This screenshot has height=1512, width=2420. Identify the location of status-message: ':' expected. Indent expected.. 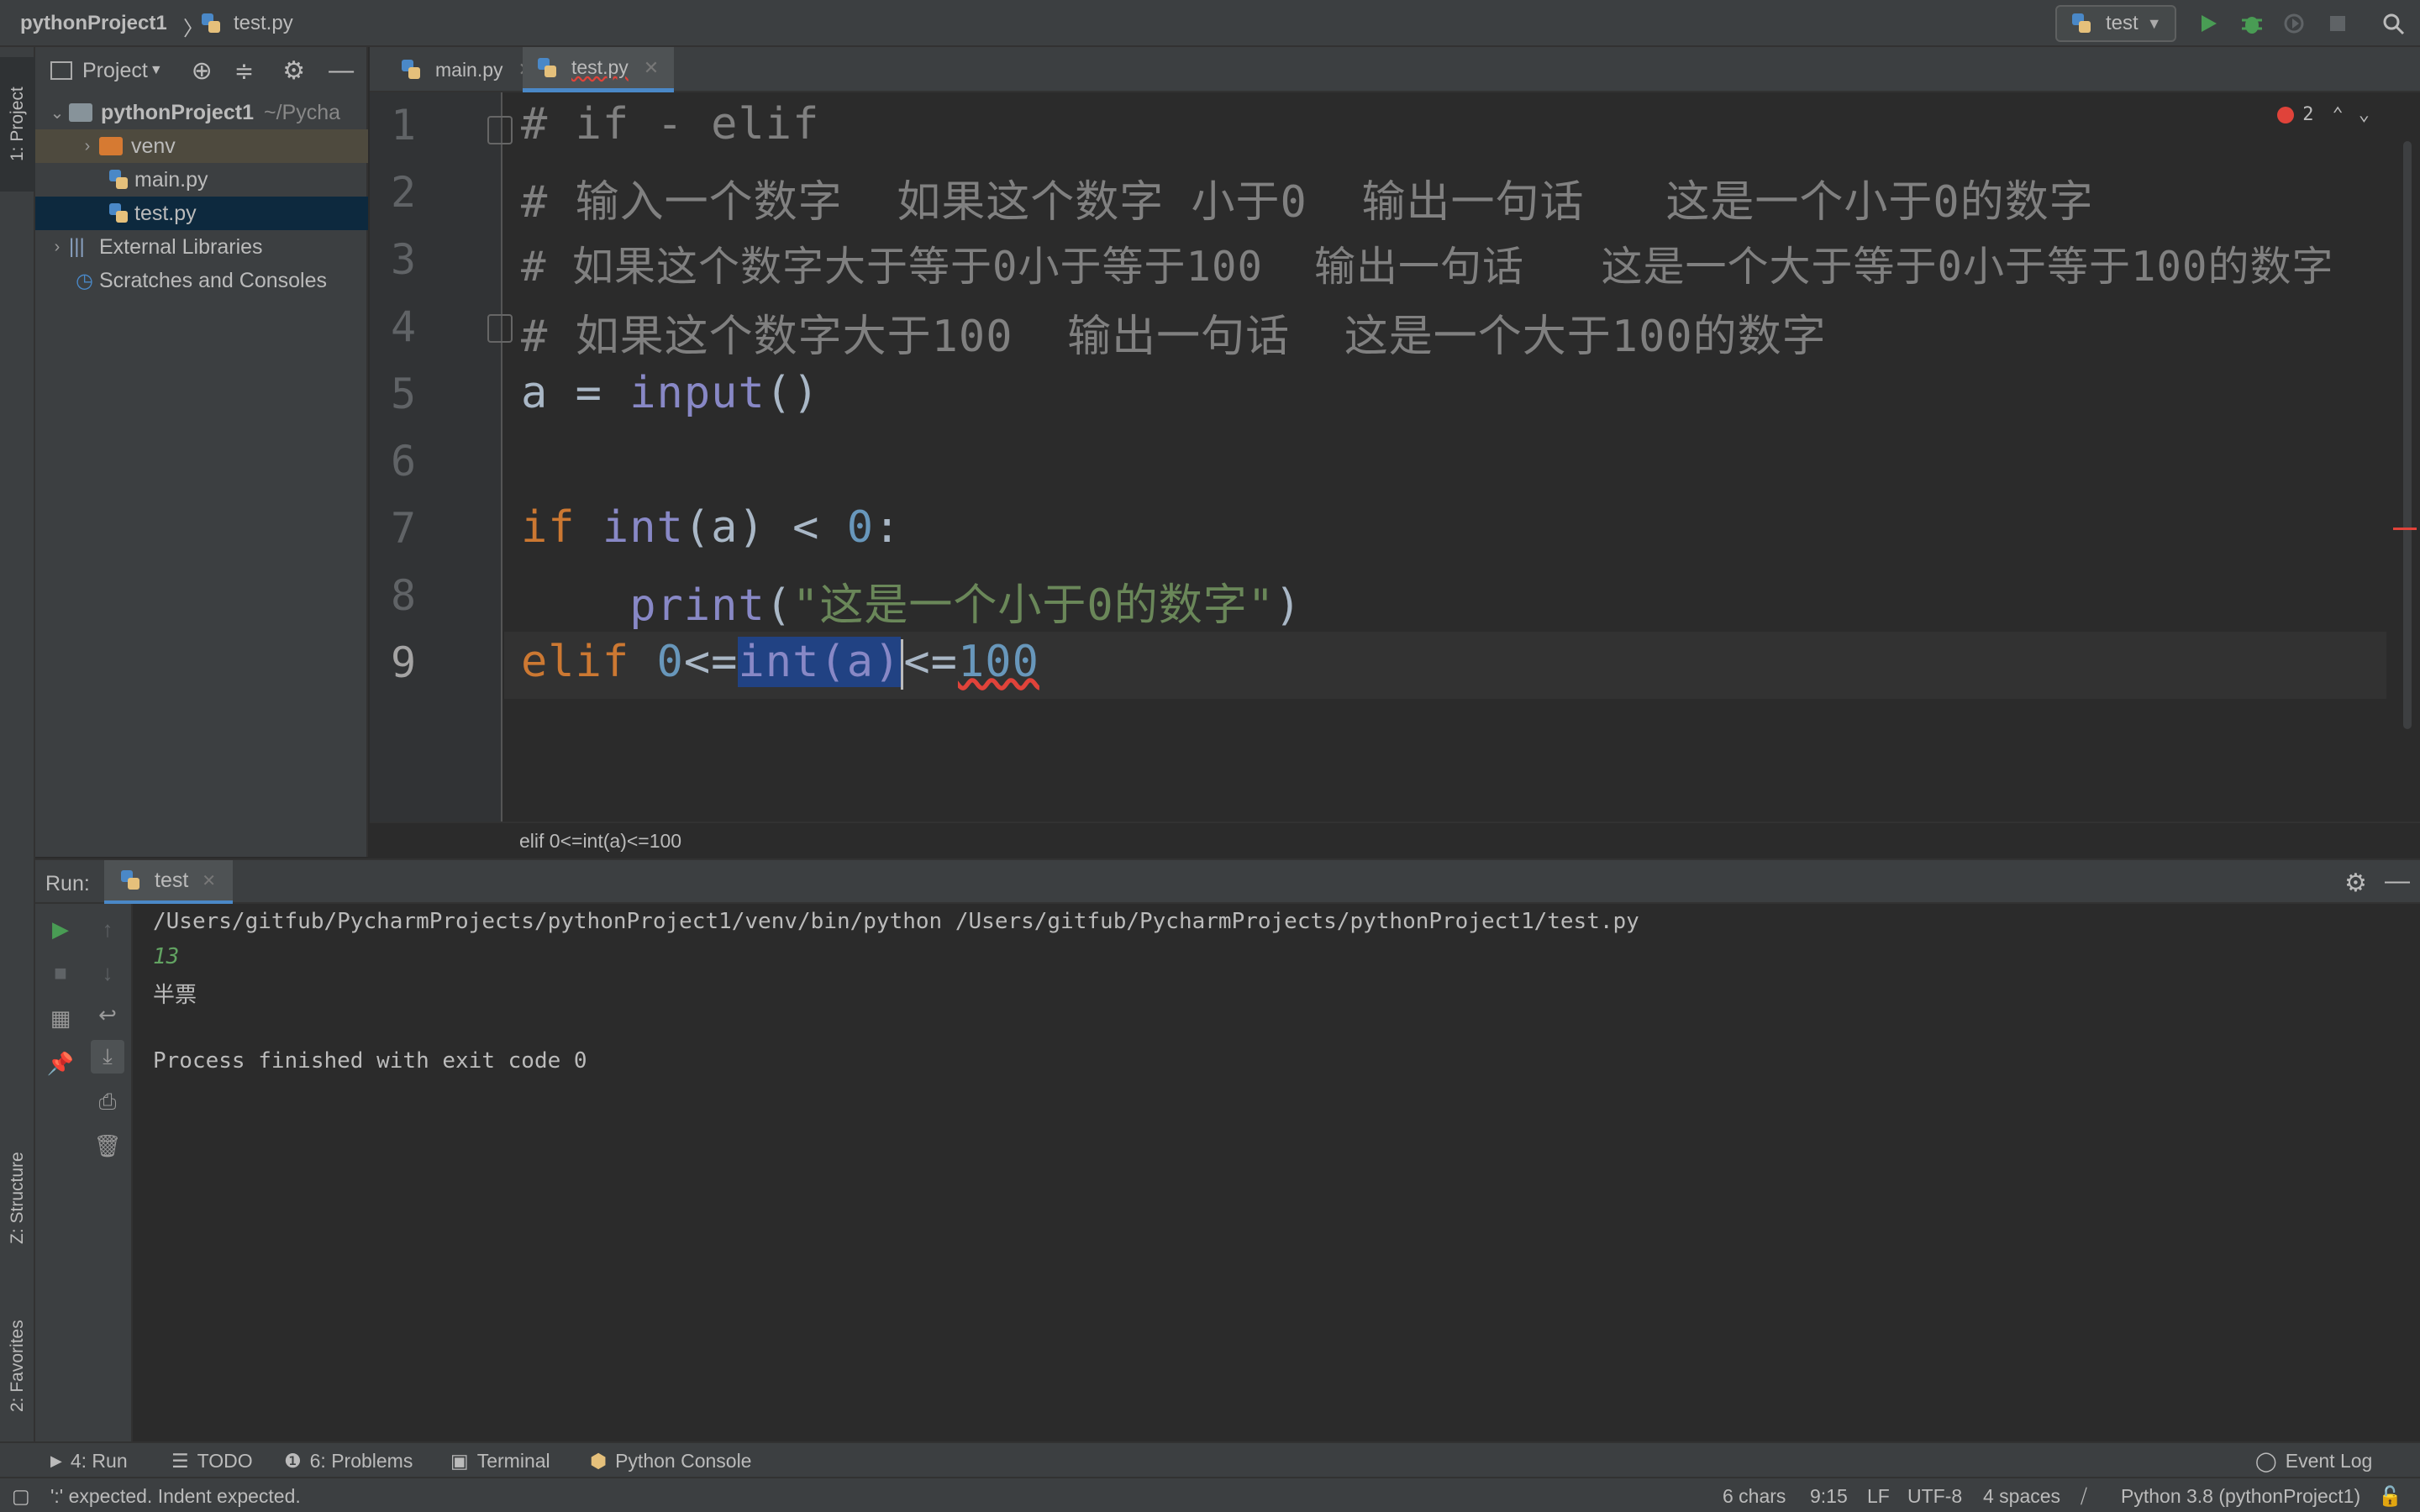
(176, 1496).